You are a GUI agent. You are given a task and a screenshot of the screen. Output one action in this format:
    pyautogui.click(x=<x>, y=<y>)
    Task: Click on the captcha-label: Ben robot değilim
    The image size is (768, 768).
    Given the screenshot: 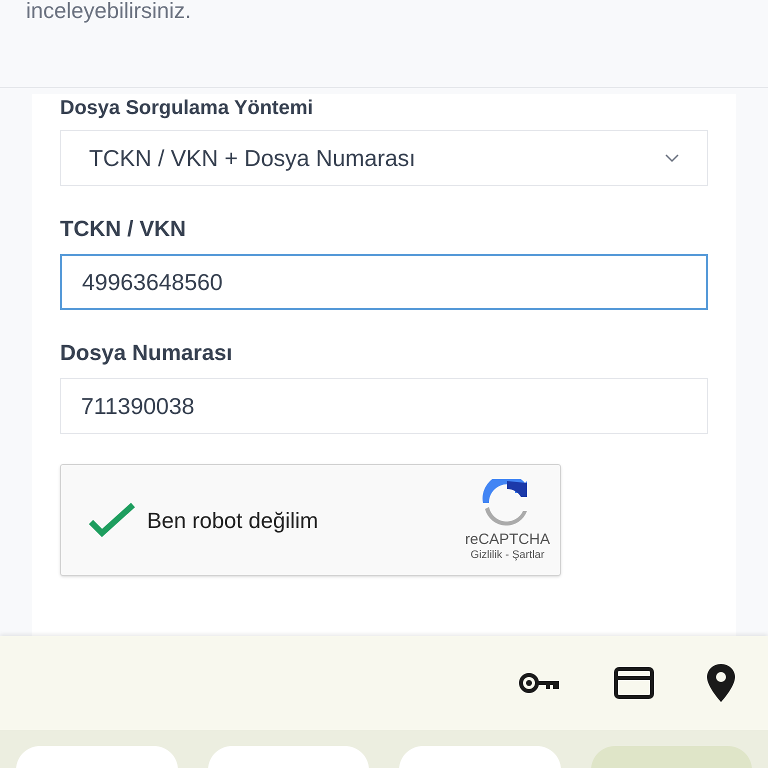 What is the action you would take?
    pyautogui.click(x=233, y=520)
    